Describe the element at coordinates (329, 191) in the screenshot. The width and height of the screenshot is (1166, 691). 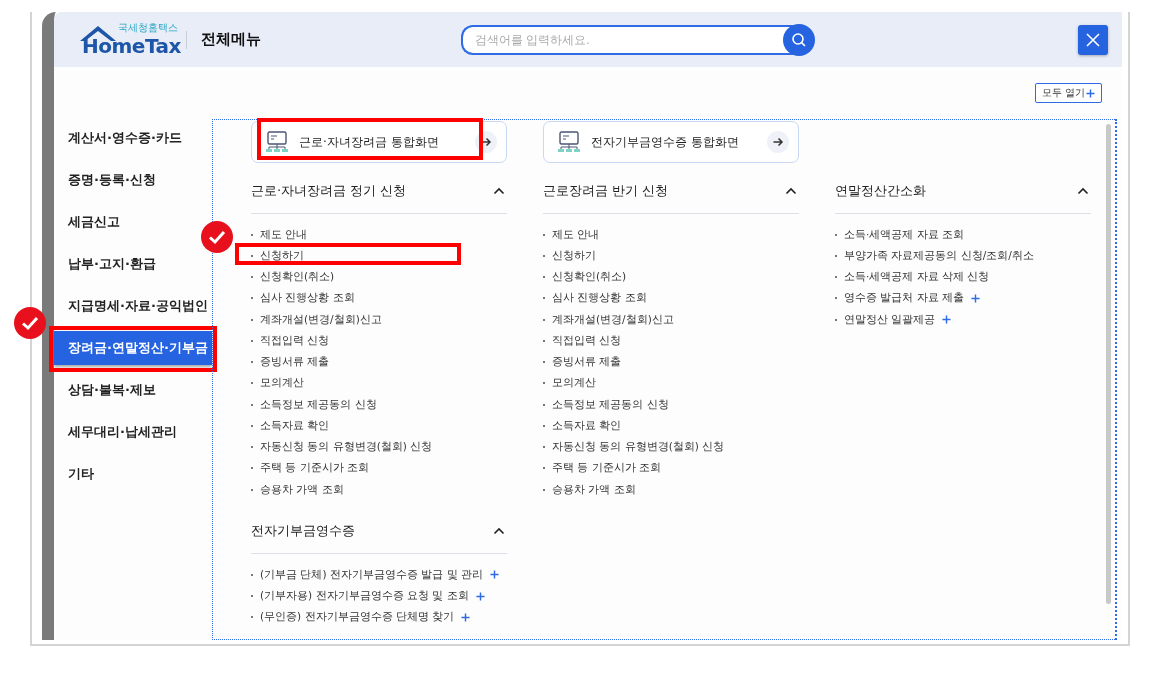
I see `section-title: 근로·자녀장려금 정기 신청` at that location.